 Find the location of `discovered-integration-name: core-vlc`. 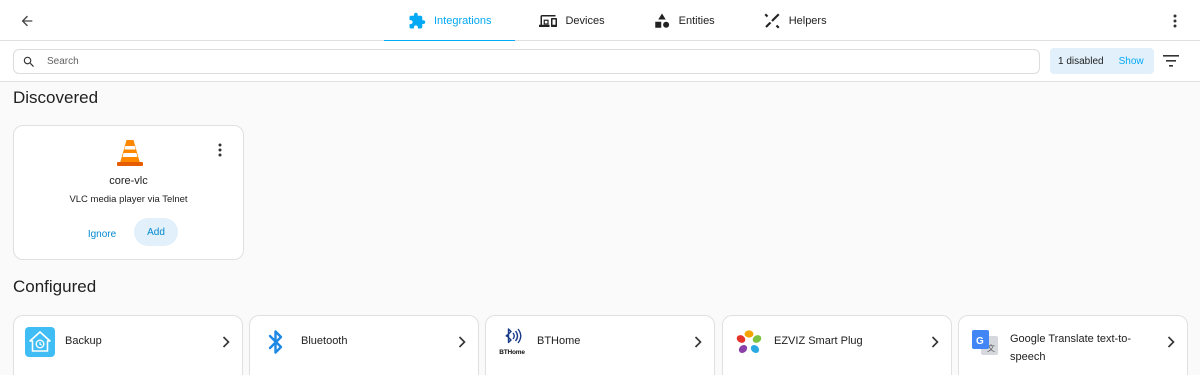

discovered-integration-name: core-vlc is located at coordinates (128, 181).